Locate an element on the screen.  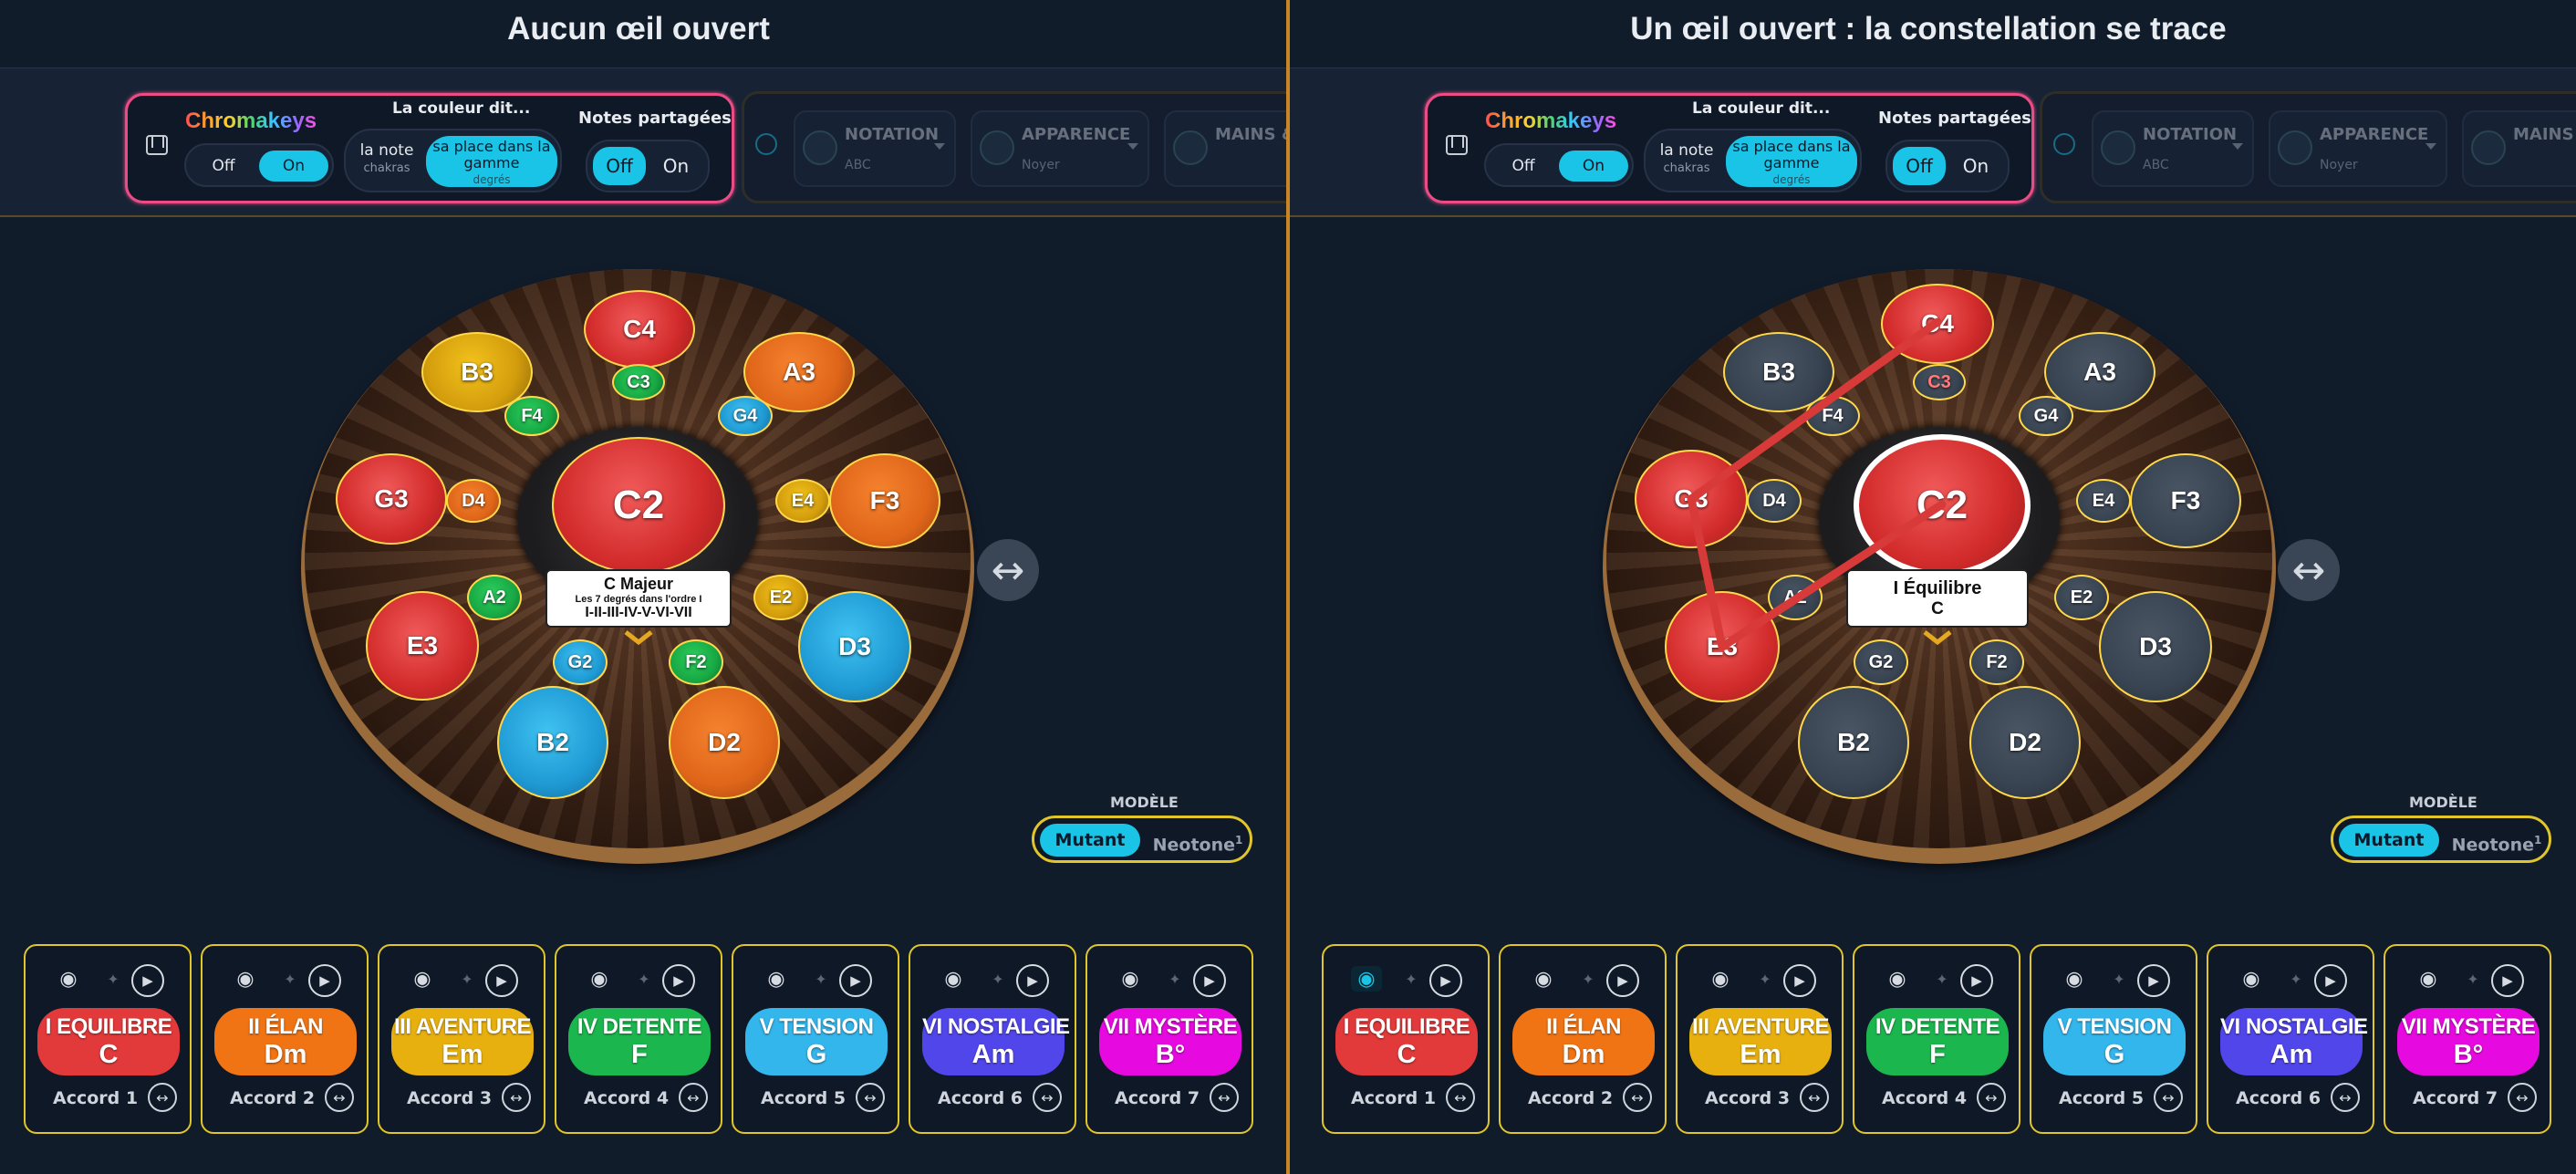
chord-pill: IV DETENTE F is located at coordinates (639, 1041).